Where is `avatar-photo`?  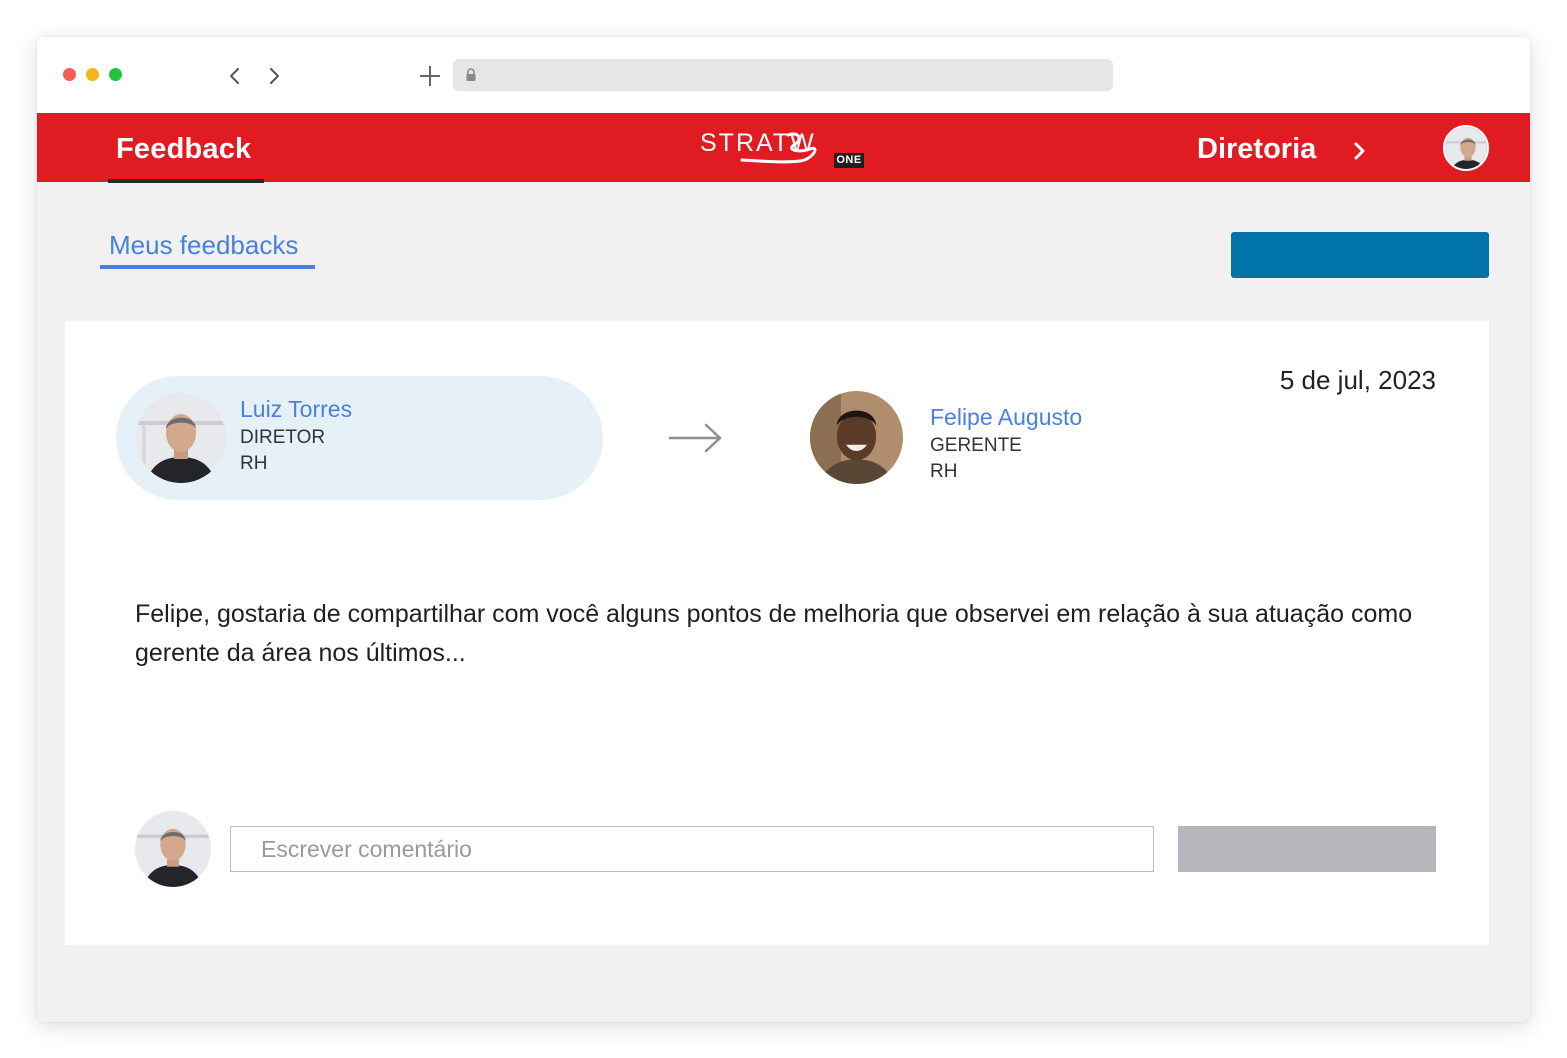 avatar-photo is located at coordinates (1466, 148).